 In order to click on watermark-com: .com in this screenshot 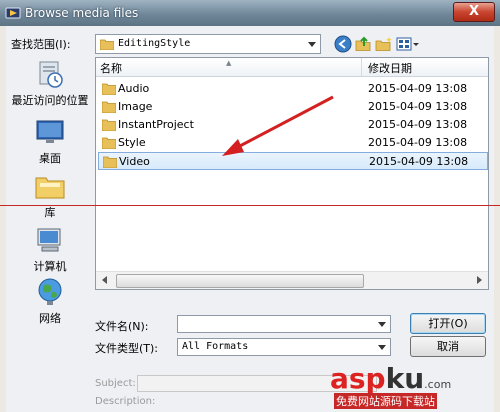, I will do `click(438, 384)`.